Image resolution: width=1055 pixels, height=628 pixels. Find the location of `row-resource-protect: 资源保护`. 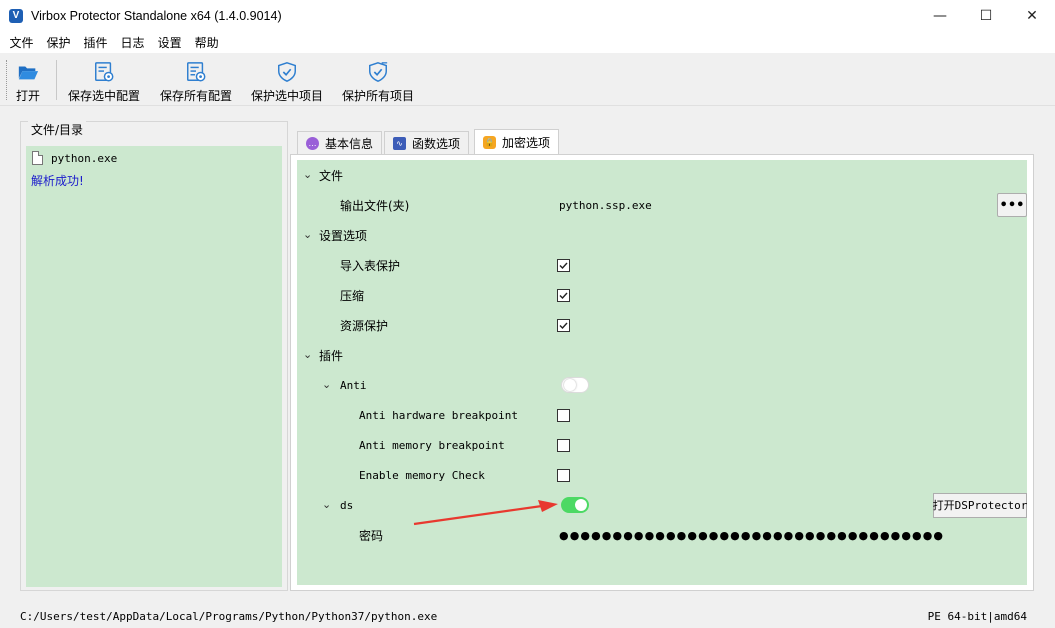

row-resource-protect: 资源保护 is located at coordinates (662, 325).